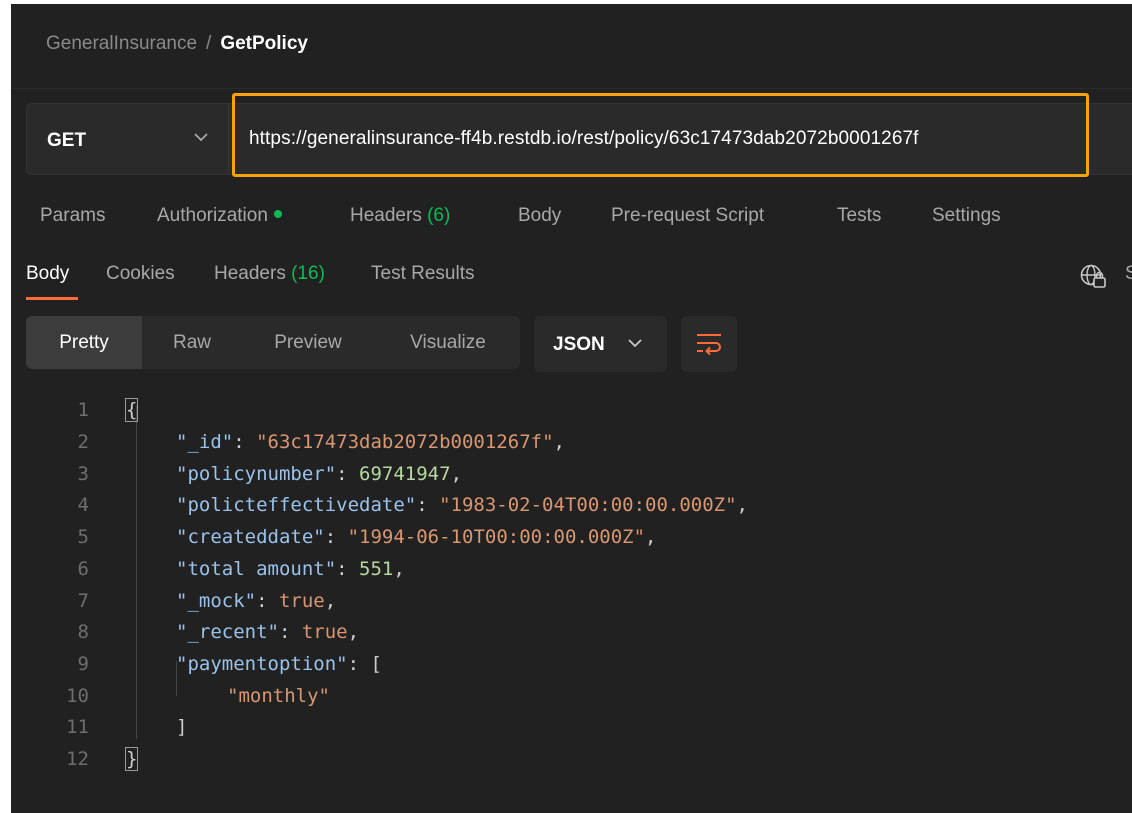 Image resolution: width=1132 pixels, height=813 pixels. I want to click on tab-params: Params, so click(72, 216).